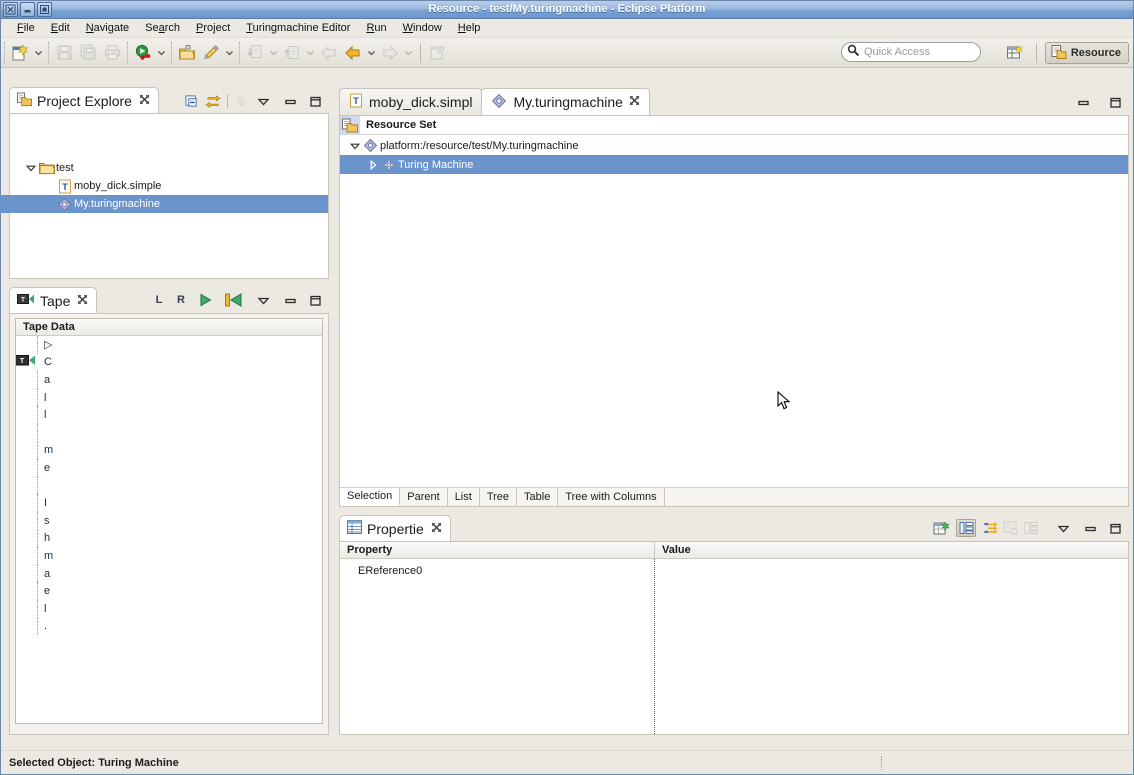  Describe the element at coordinates (734, 145) in the screenshot. I see `tree-row-platform-resource: platform:/resource/test/My.turingmachine` at that location.